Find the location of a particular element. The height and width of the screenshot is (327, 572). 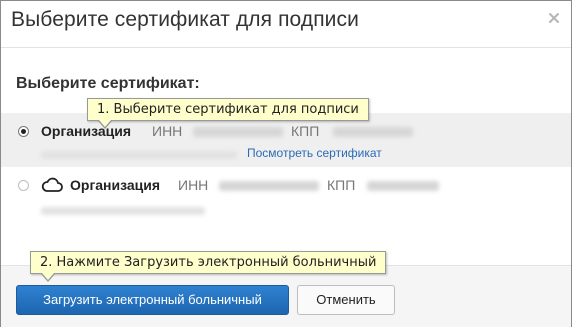

upload-sick-leave-button: Загрузить электронный больничный is located at coordinates (152, 300).